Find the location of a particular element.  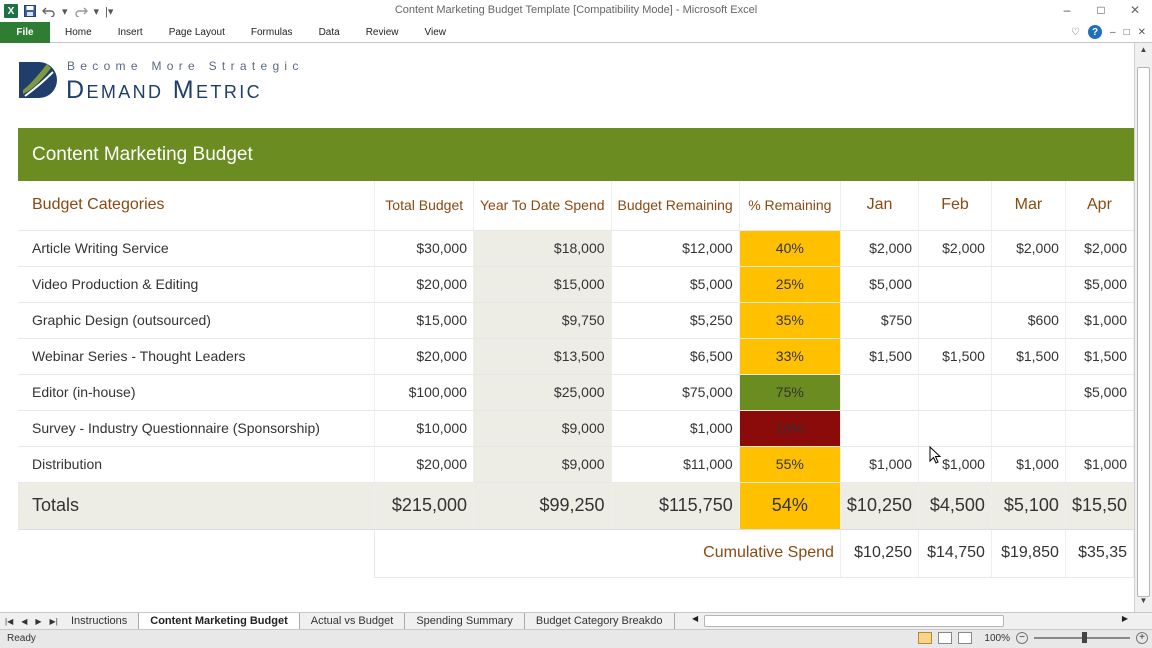

zoom-slider is located at coordinates (1082, 637).